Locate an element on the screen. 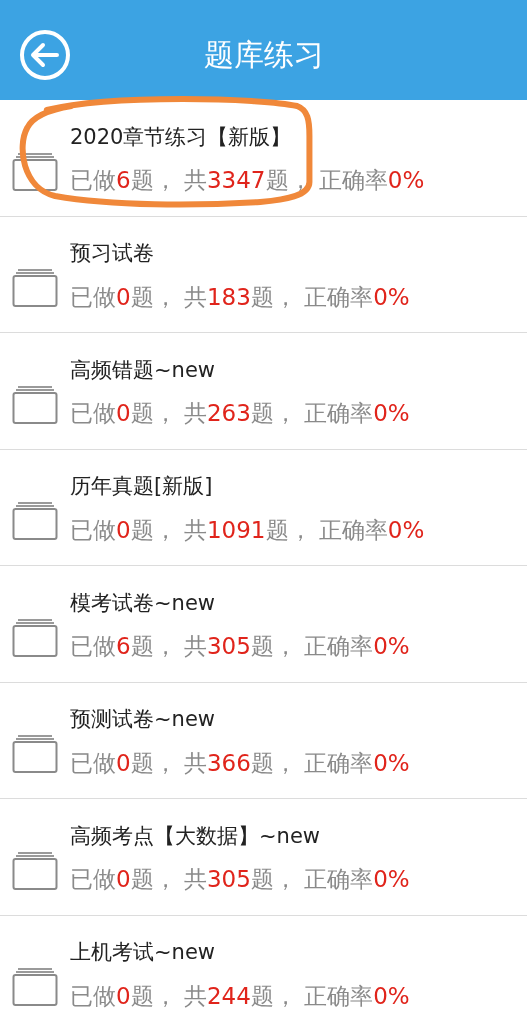 The width and height of the screenshot is (527, 1024). progress-stats: 已做6题， 共3347题， 正确率0% is located at coordinates (247, 180).